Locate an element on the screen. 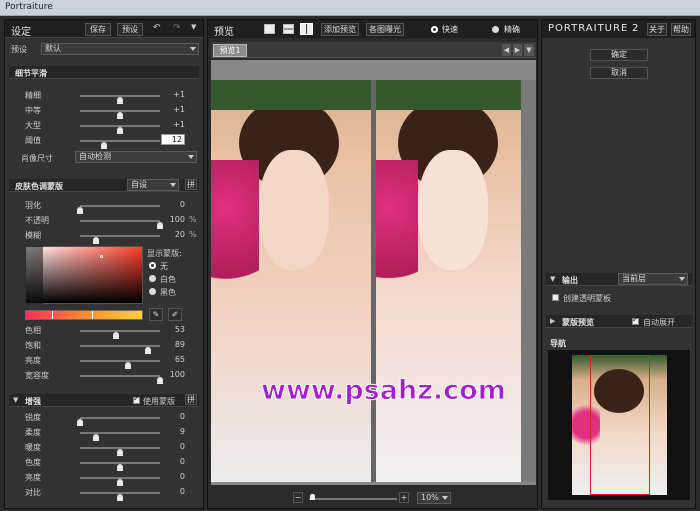  hue-range-bar is located at coordinates (84, 315).